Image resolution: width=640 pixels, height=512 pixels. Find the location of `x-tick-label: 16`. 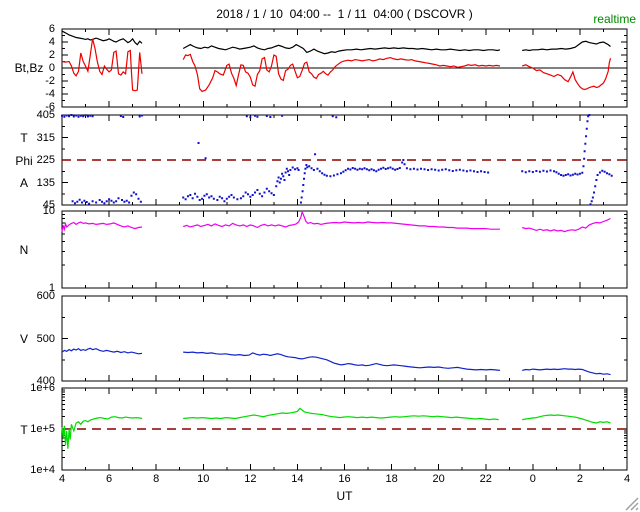

x-tick-label: 16 is located at coordinates (344, 479).